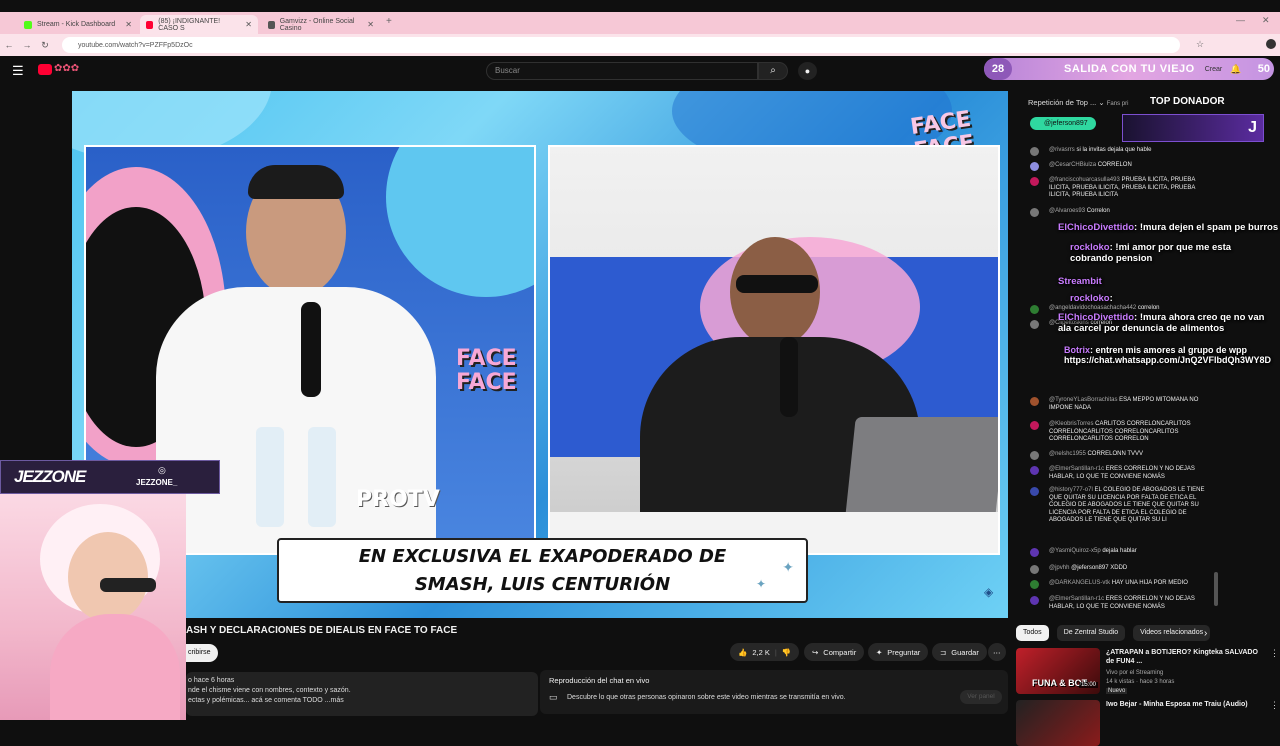  Describe the element at coordinates (1205, 633) in the screenshot. I see `chevron-right-icon: ›` at that location.